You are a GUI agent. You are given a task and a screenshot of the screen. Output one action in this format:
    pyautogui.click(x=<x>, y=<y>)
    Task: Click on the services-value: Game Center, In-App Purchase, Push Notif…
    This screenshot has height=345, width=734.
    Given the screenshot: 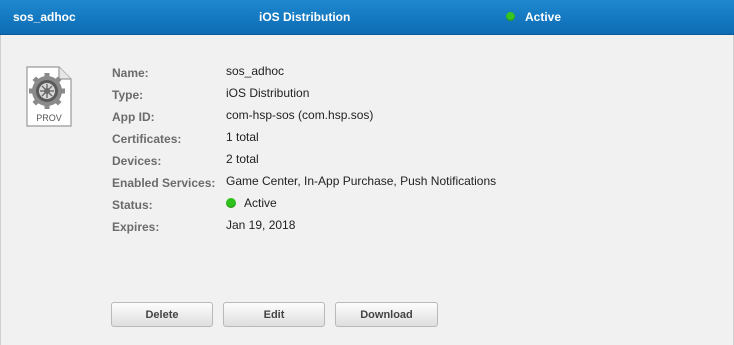 What is the action you would take?
    pyautogui.click(x=361, y=181)
    